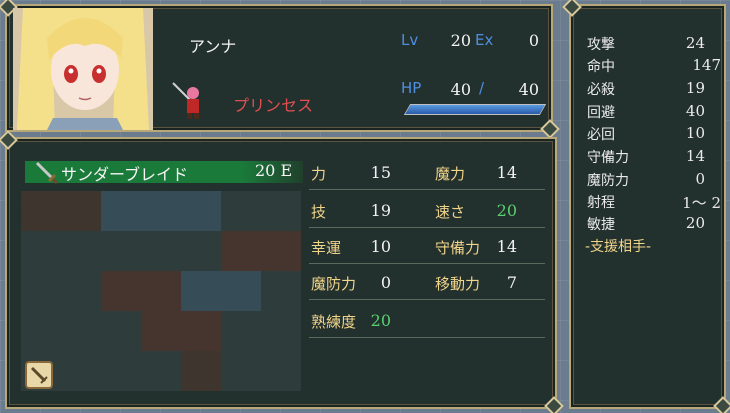  I want to click on exp-label: Ex, so click(484, 40).